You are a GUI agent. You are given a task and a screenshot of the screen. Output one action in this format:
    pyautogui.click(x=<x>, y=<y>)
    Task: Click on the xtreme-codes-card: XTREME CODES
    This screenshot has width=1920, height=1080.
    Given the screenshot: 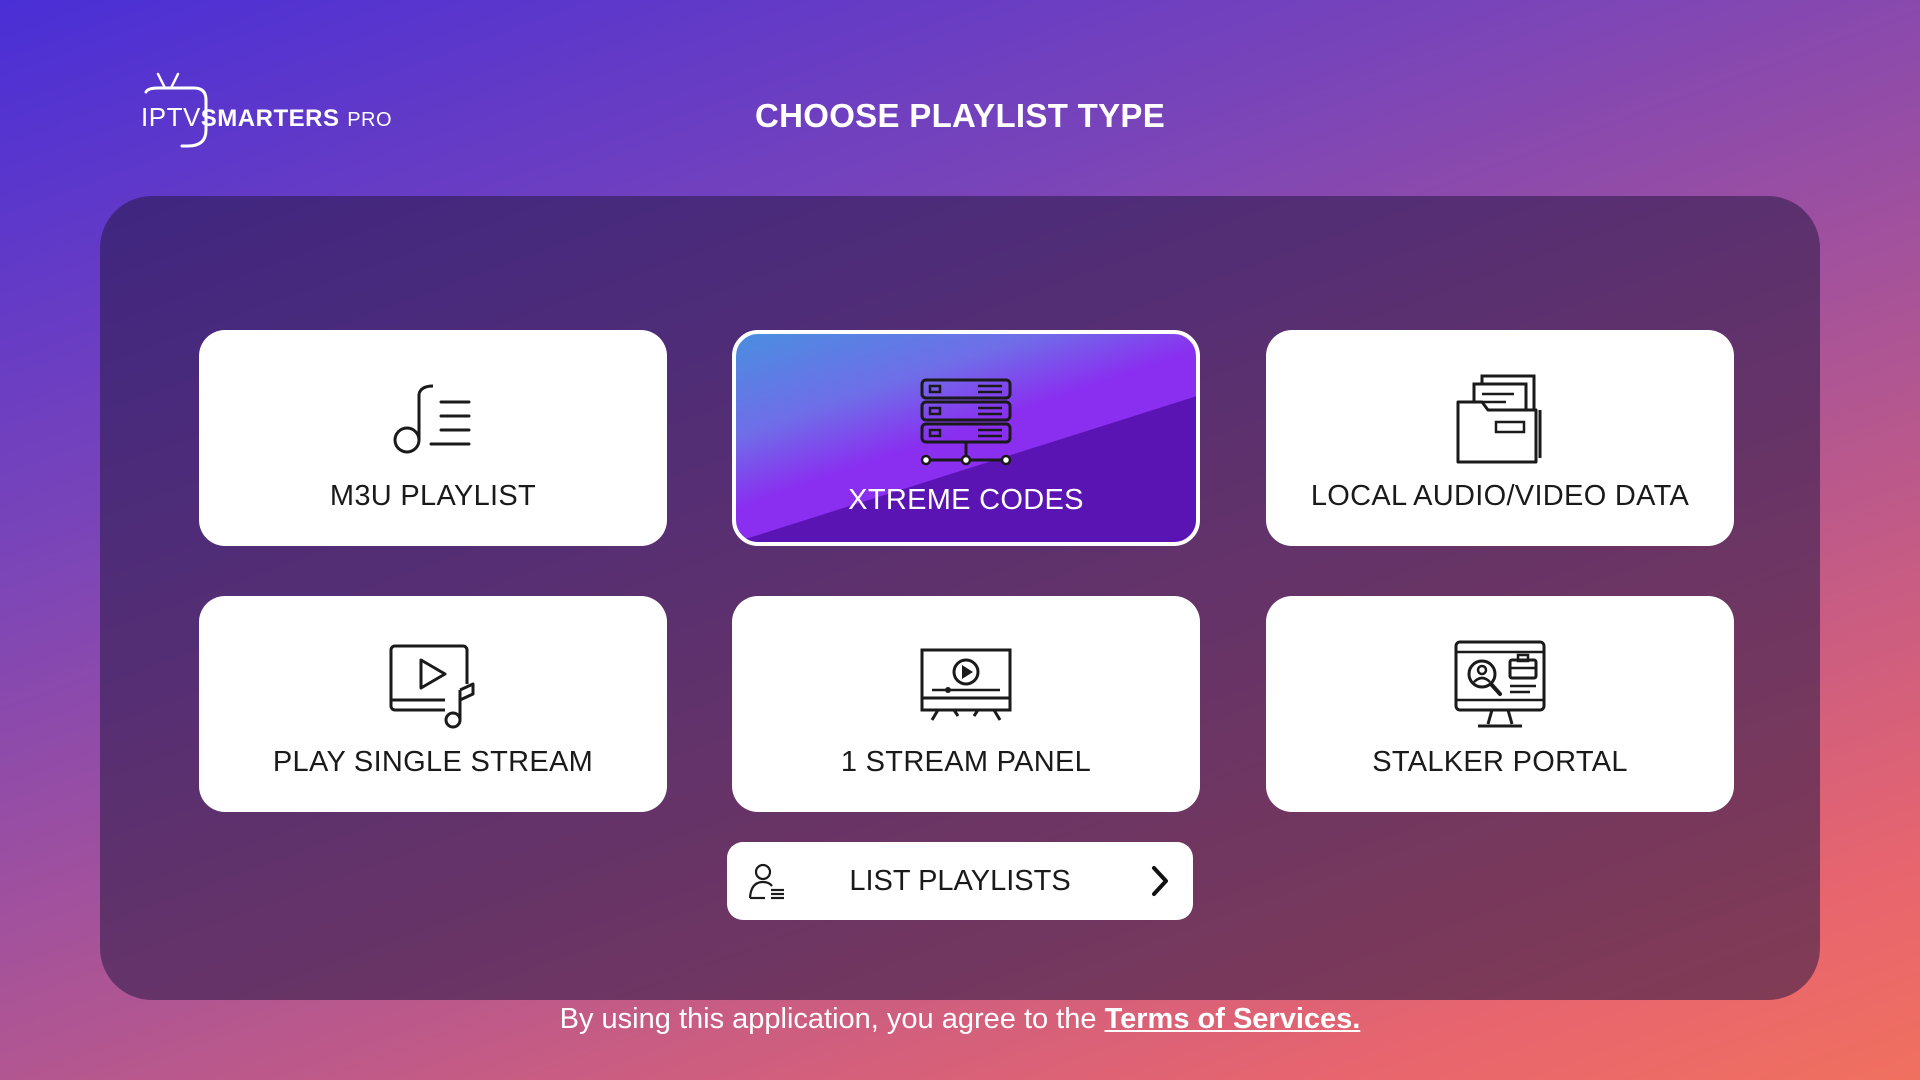 What is the action you would take?
    pyautogui.click(x=966, y=438)
    